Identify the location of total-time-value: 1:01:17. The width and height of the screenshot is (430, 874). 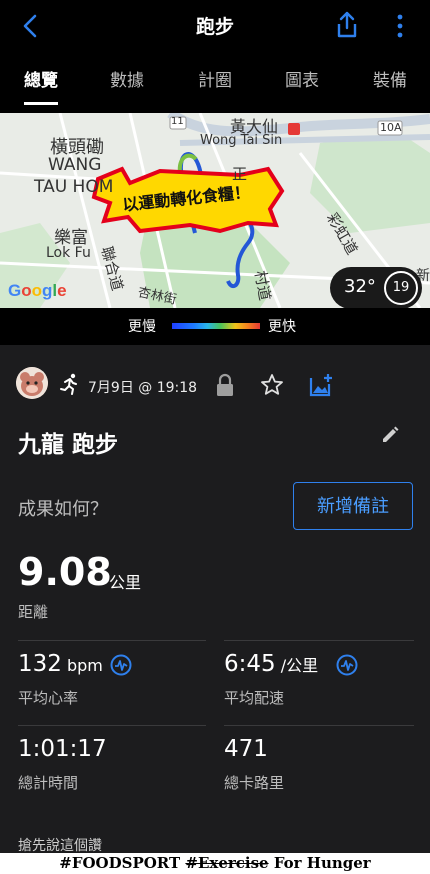
(62, 749).